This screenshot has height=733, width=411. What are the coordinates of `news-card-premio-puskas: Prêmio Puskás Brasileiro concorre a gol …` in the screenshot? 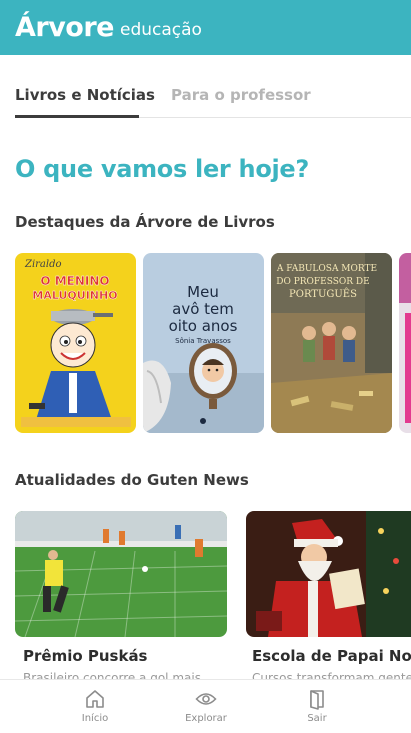 It's located at (121, 595).